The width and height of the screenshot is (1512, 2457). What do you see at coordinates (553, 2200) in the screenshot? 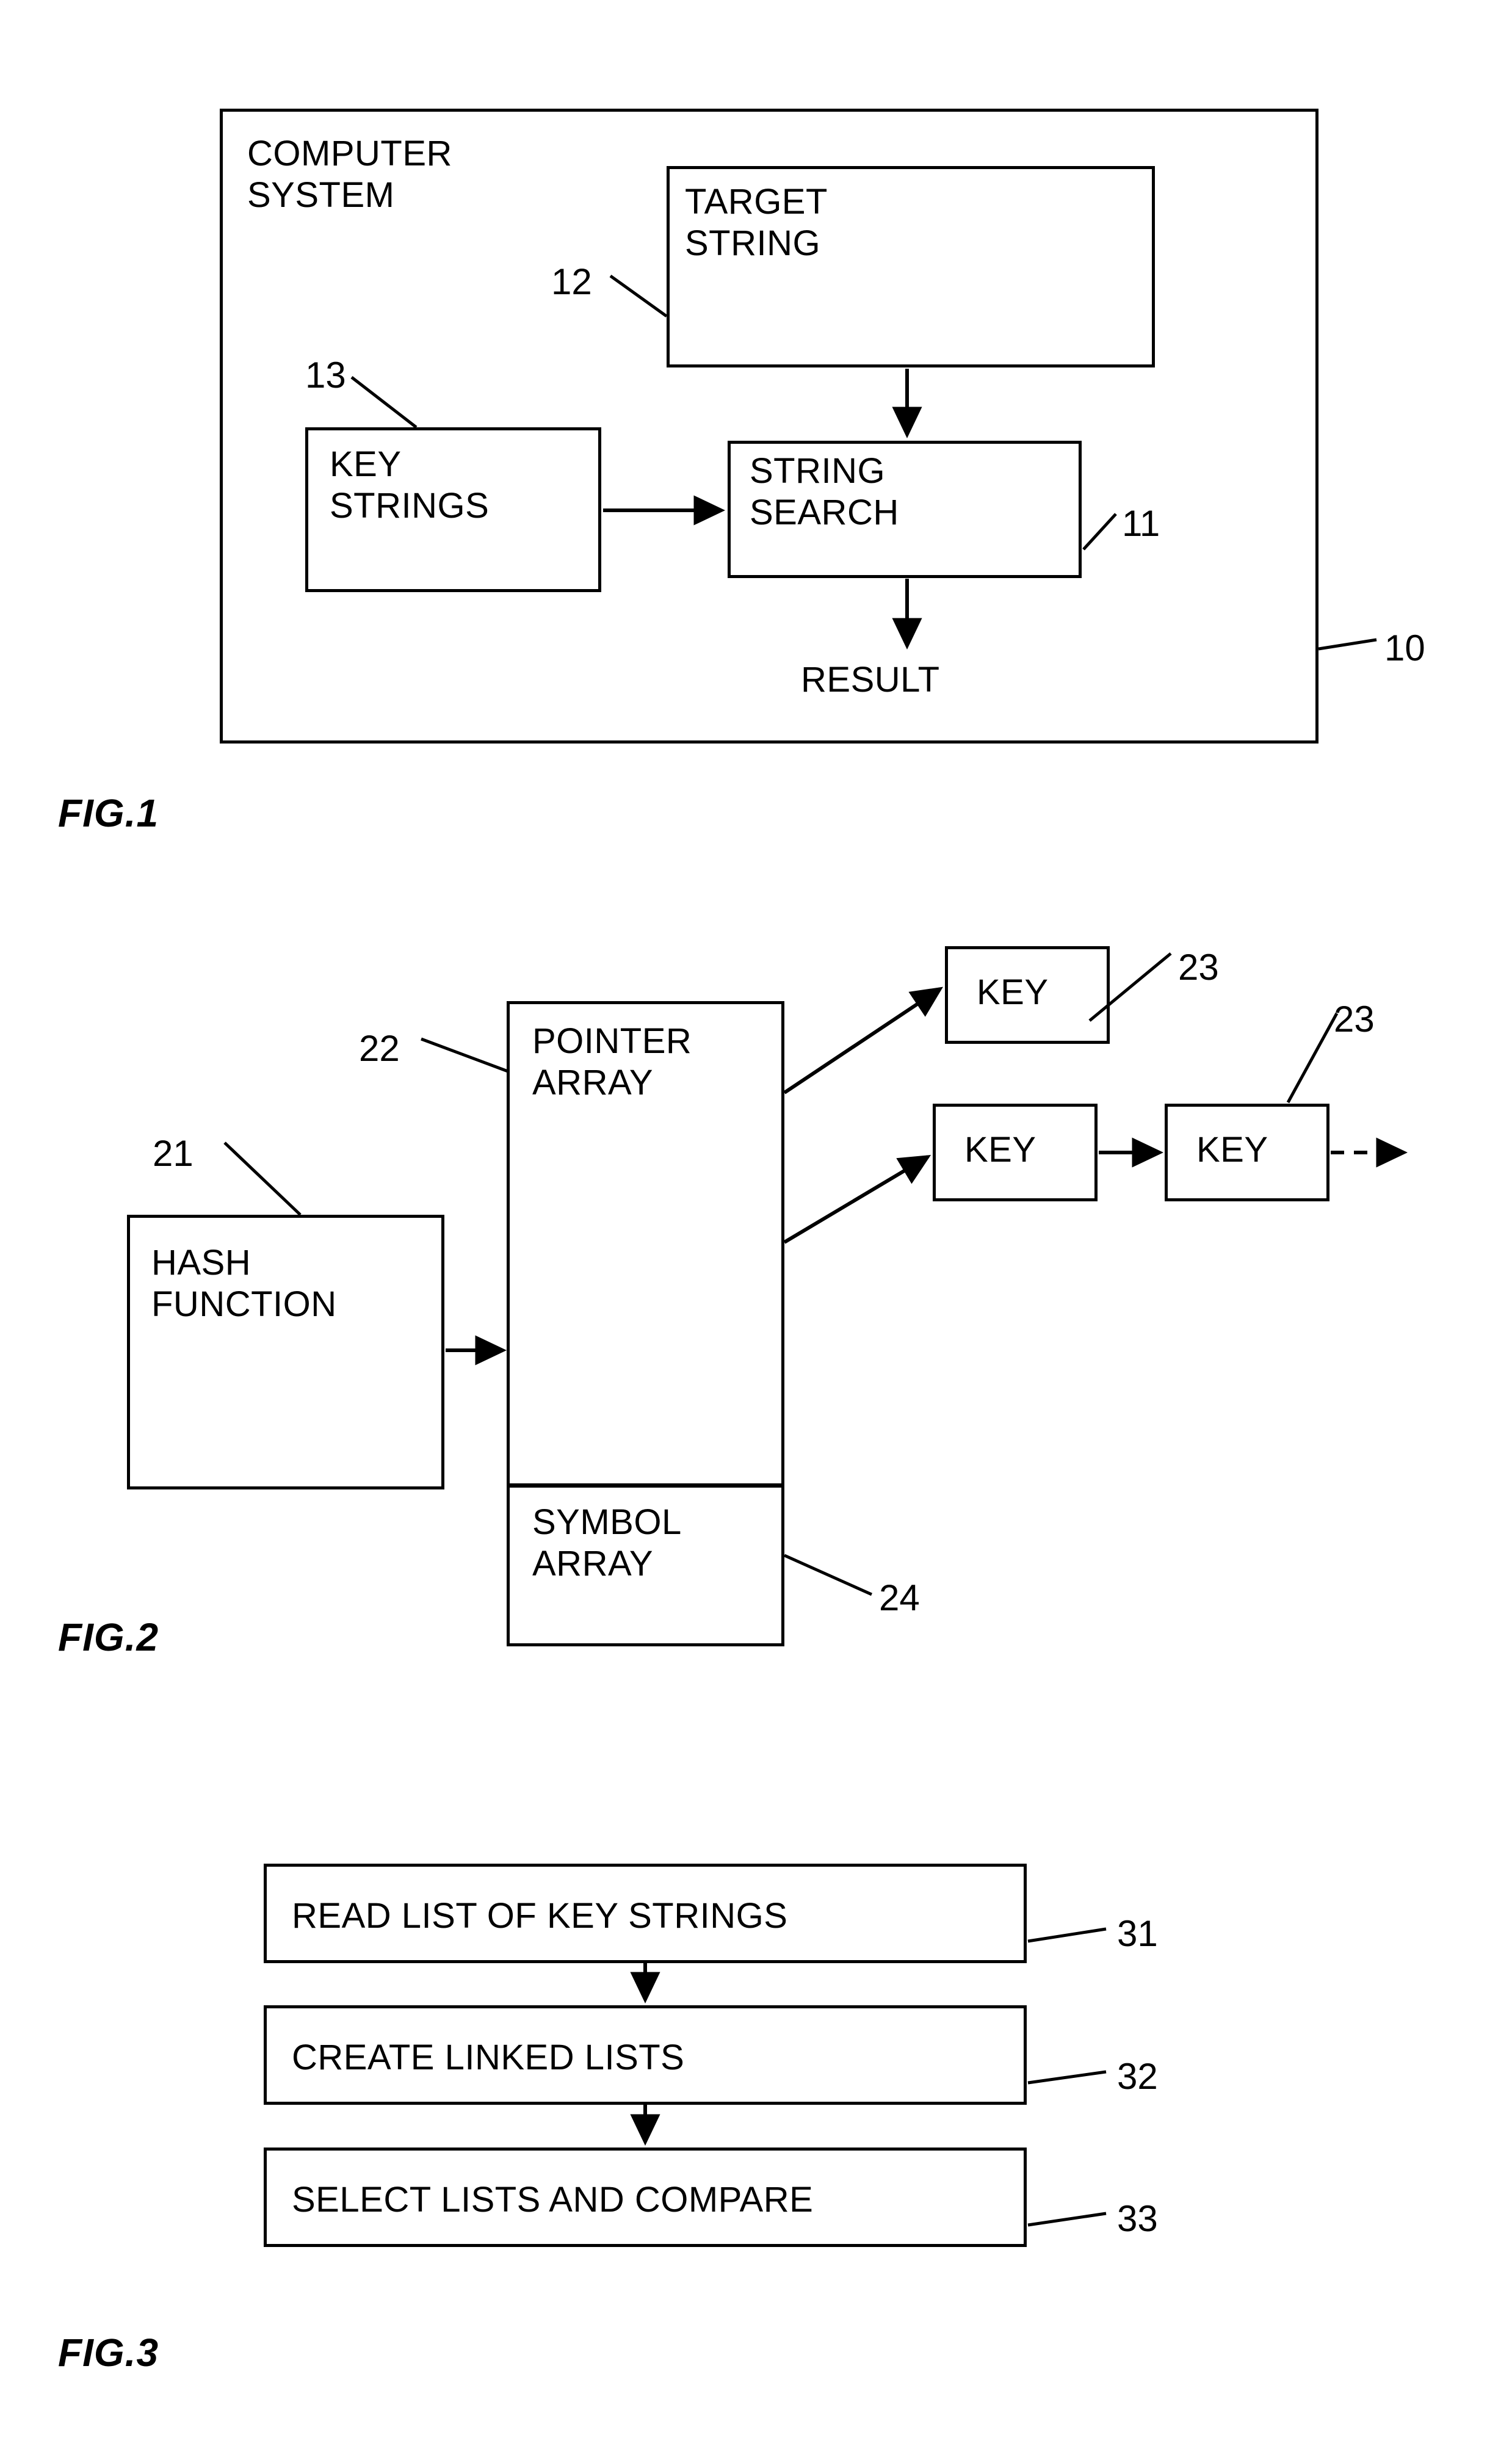
I see `flow-step-label-3: SELECT LISTS AND COMPARE` at bounding box center [553, 2200].